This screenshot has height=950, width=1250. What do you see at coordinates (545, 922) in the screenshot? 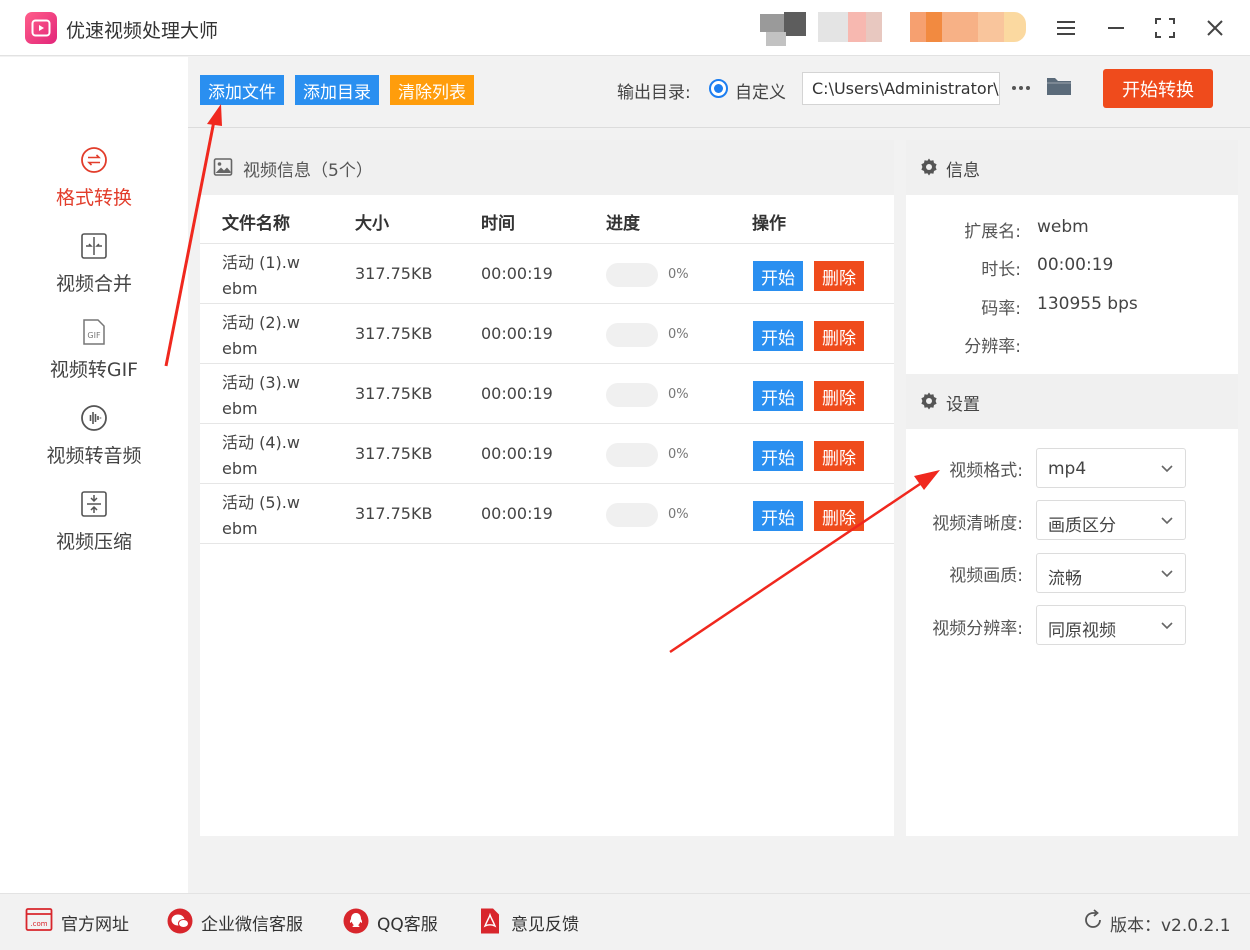
I see `feedback-link: 意见反馈` at bounding box center [545, 922].